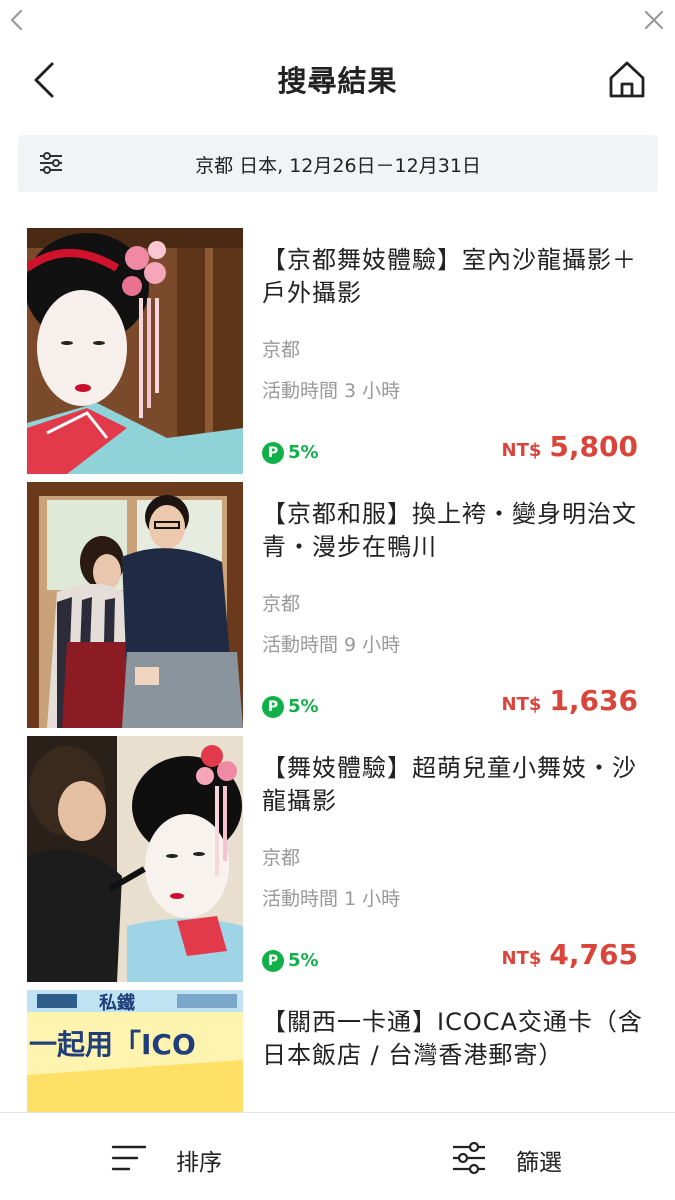 The height and width of the screenshot is (1200, 675). Describe the element at coordinates (129, 1158) in the screenshot. I see `sort-icon` at that location.